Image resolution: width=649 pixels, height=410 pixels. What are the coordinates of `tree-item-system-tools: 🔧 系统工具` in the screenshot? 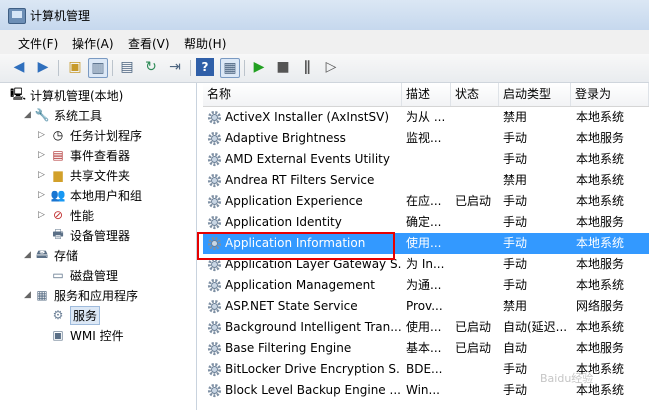 It's located at (68, 115).